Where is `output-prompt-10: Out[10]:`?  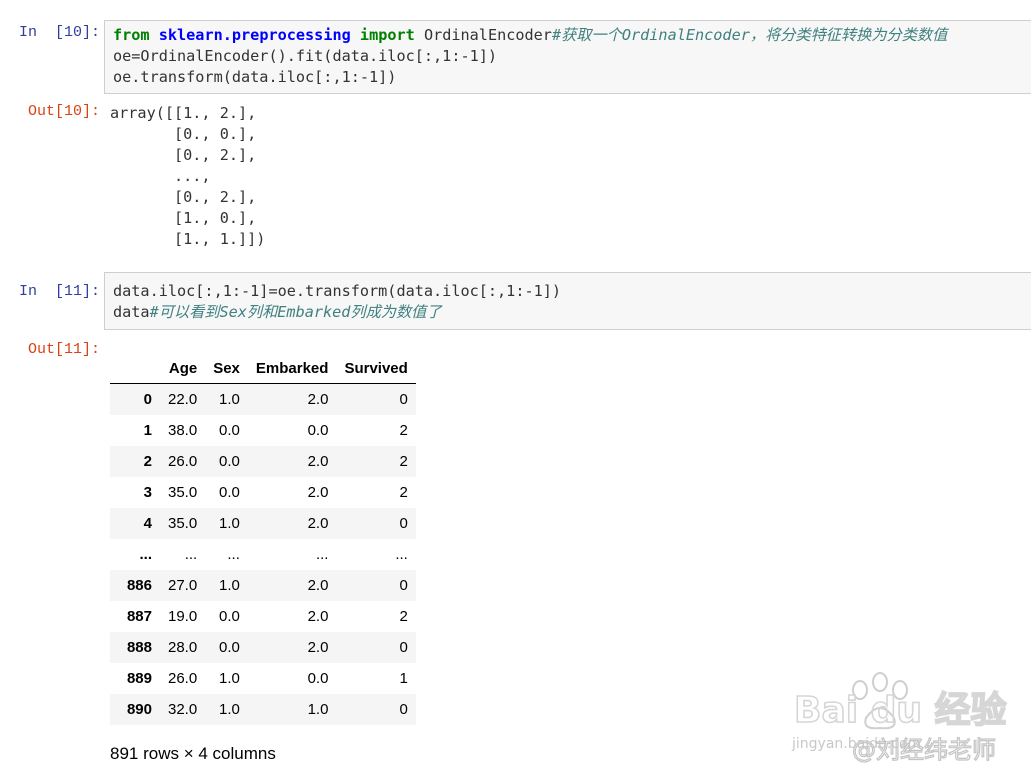 output-prompt-10: Out[10]: is located at coordinates (63, 111).